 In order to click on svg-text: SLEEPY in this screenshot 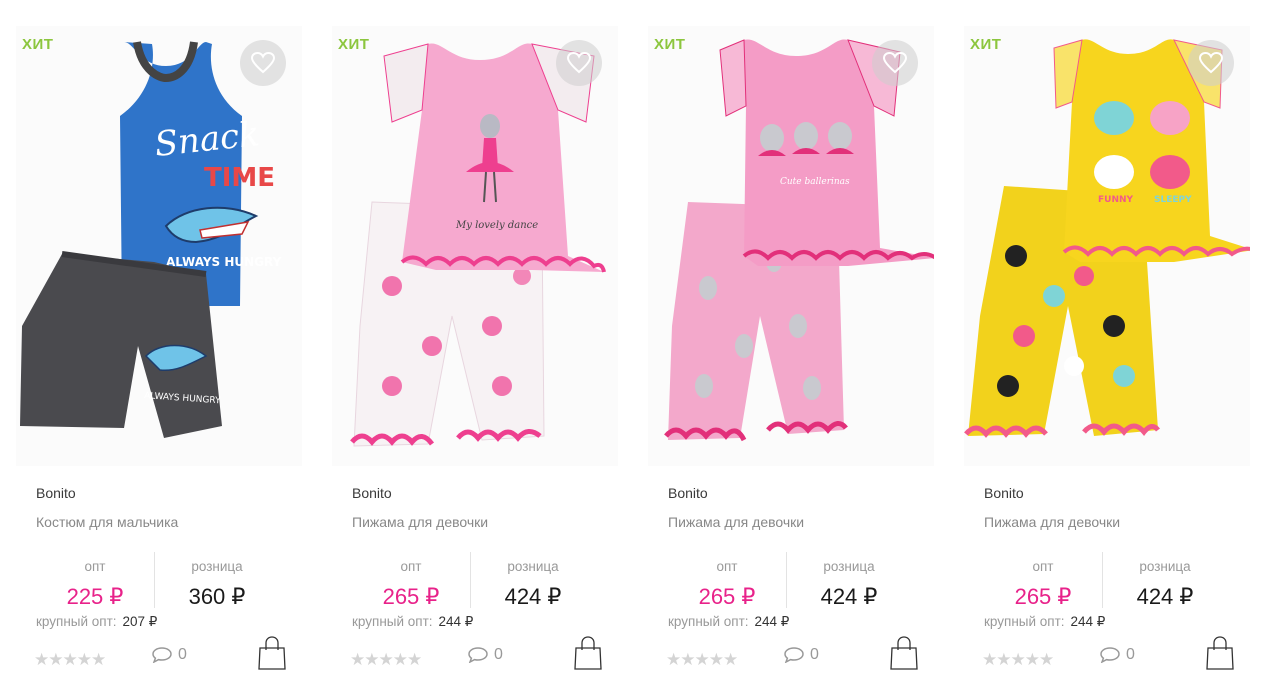, I will do `click(1173, 200)`.